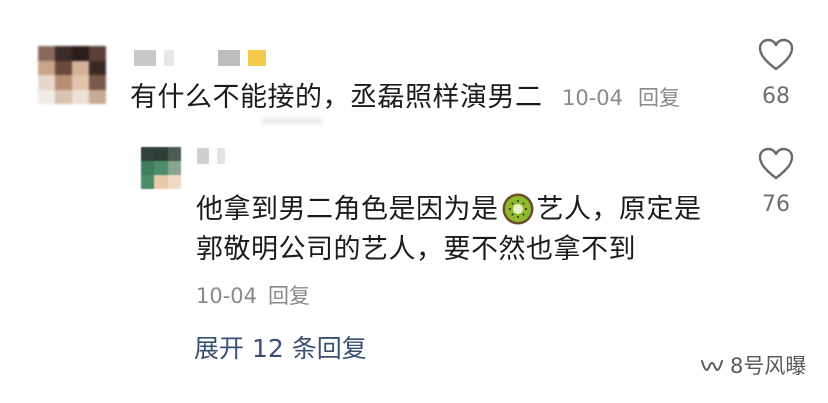 Image resolution: width=828 pixels, height=403 pixels. What do you see at coordinates (416, 249) in the screenshot?
I see `reply-text-line2: 郭敬明公司的艺人，要不然也拿不到` at bounding box center [416, 249].